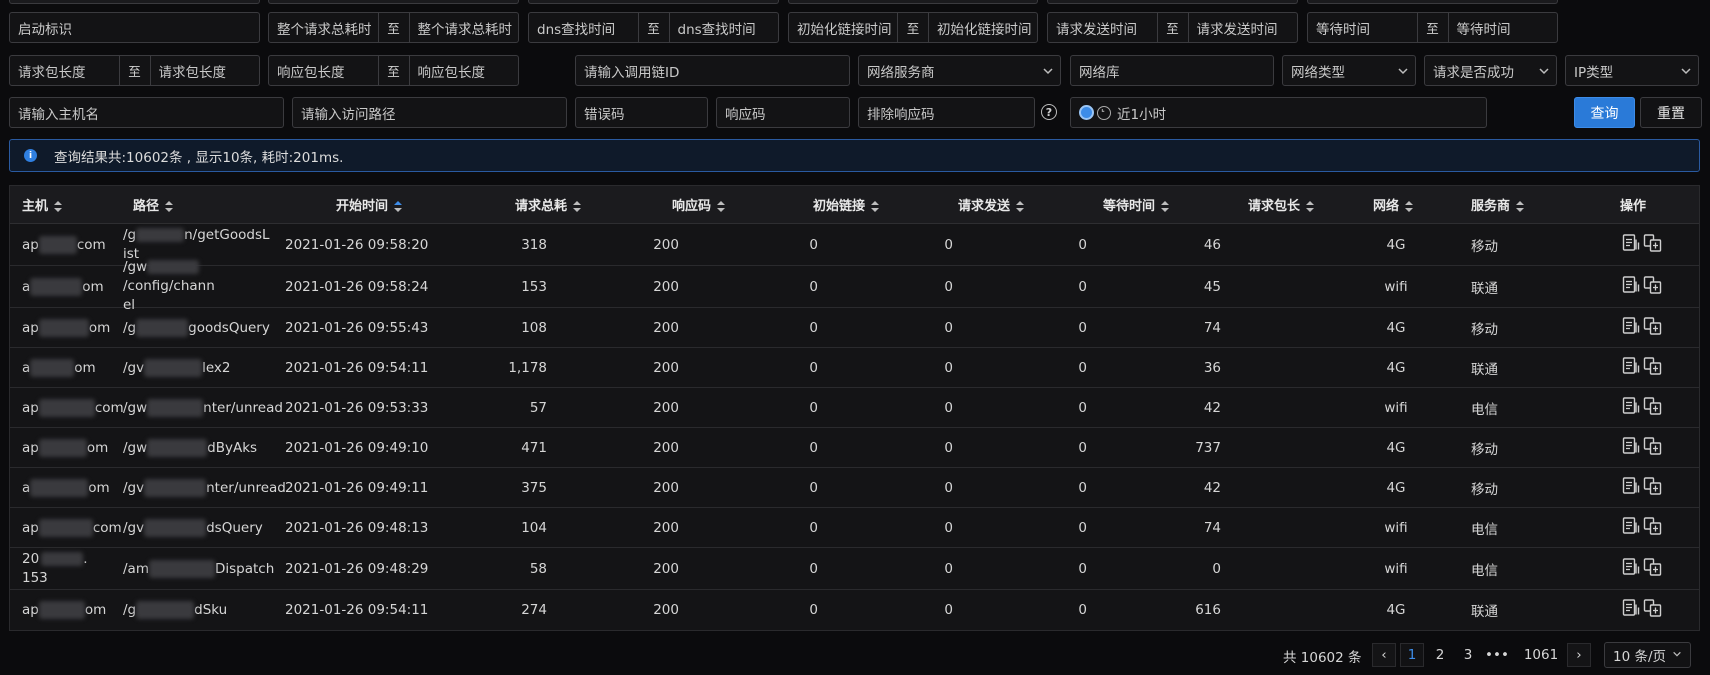  I want to click on reset-button: 重置, so click(1671, 112).